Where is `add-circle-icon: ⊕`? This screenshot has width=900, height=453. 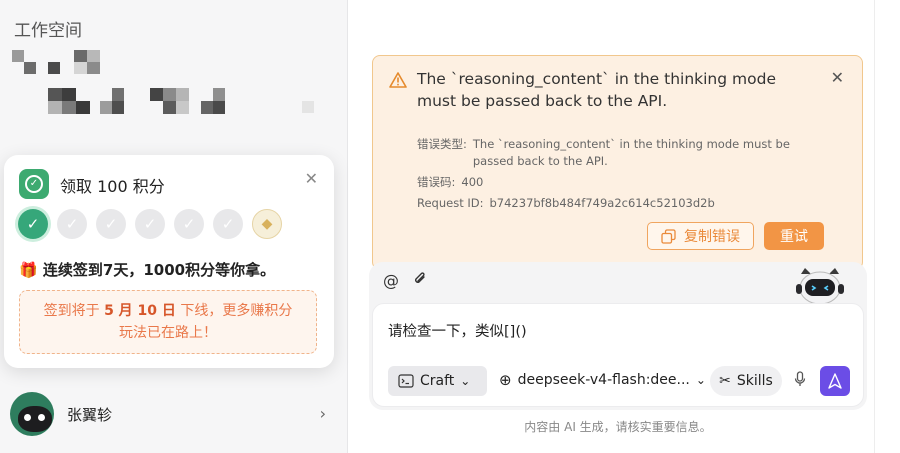
add-circle-icon: ⊕ is located at coordinates (505, 380).